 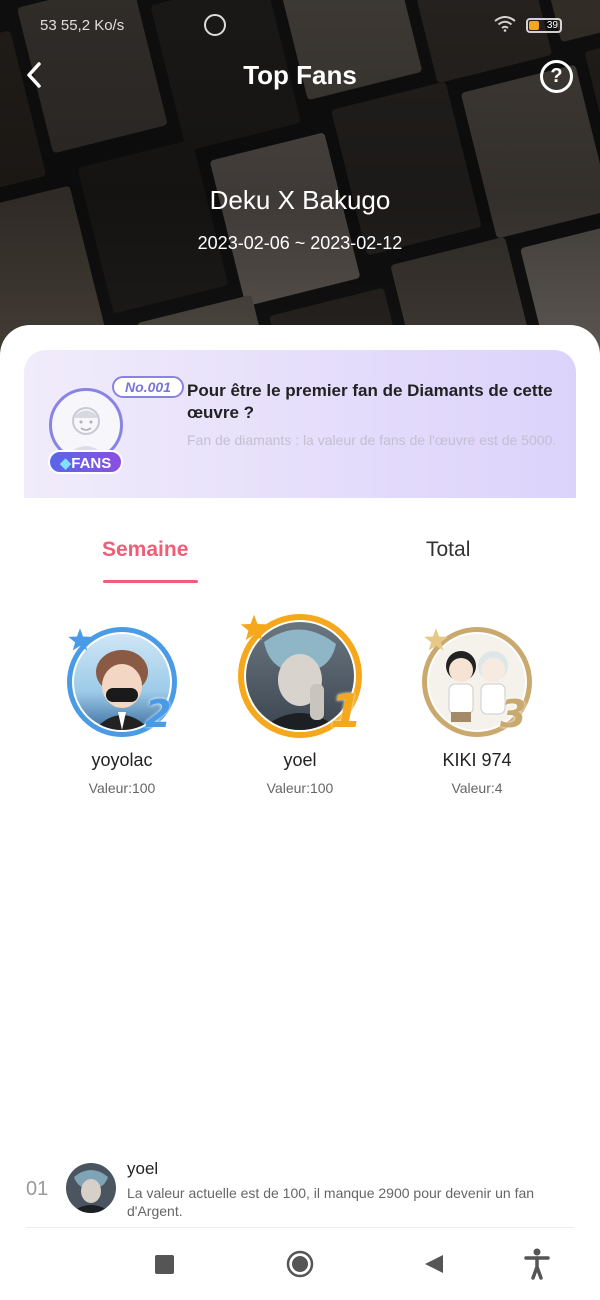 I want to click on status-bar: 53 55,2 Ko/s 39, so click(x=300, y=25).